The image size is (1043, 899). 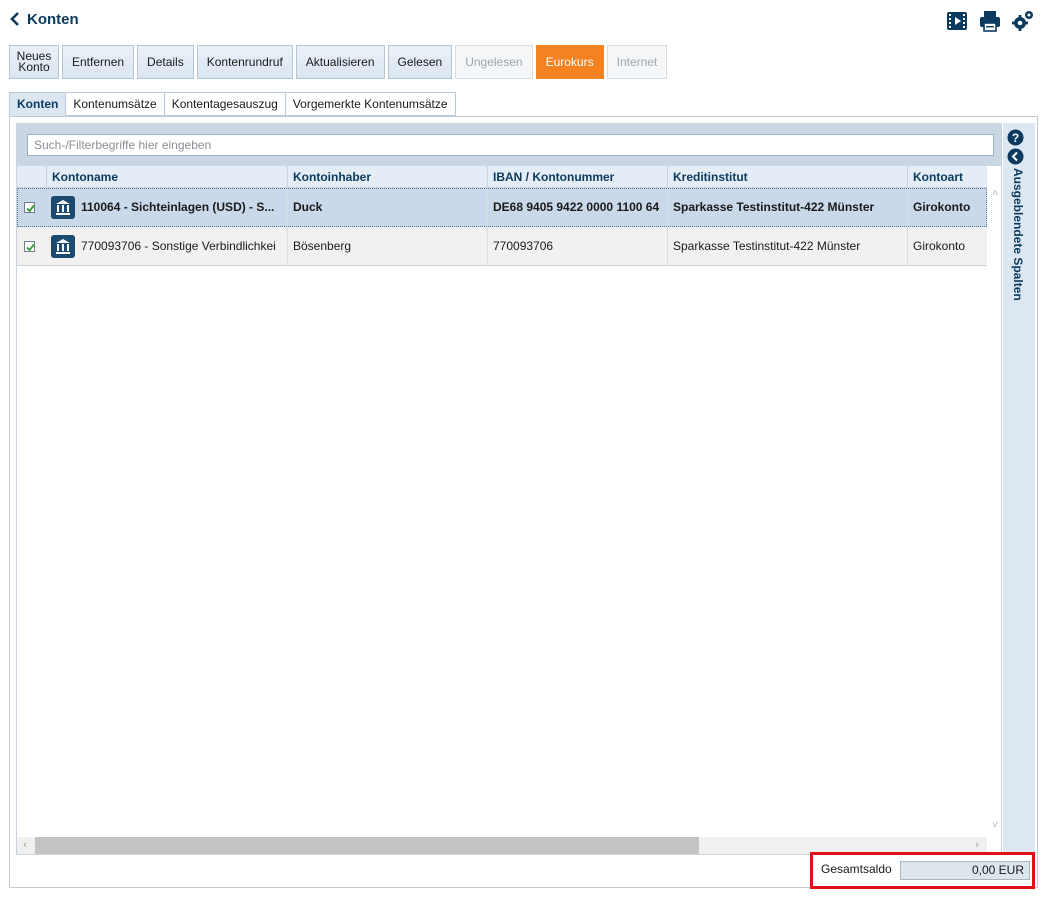 I want to click on header-account-type: Kontoart, so click(x=947, y=177).